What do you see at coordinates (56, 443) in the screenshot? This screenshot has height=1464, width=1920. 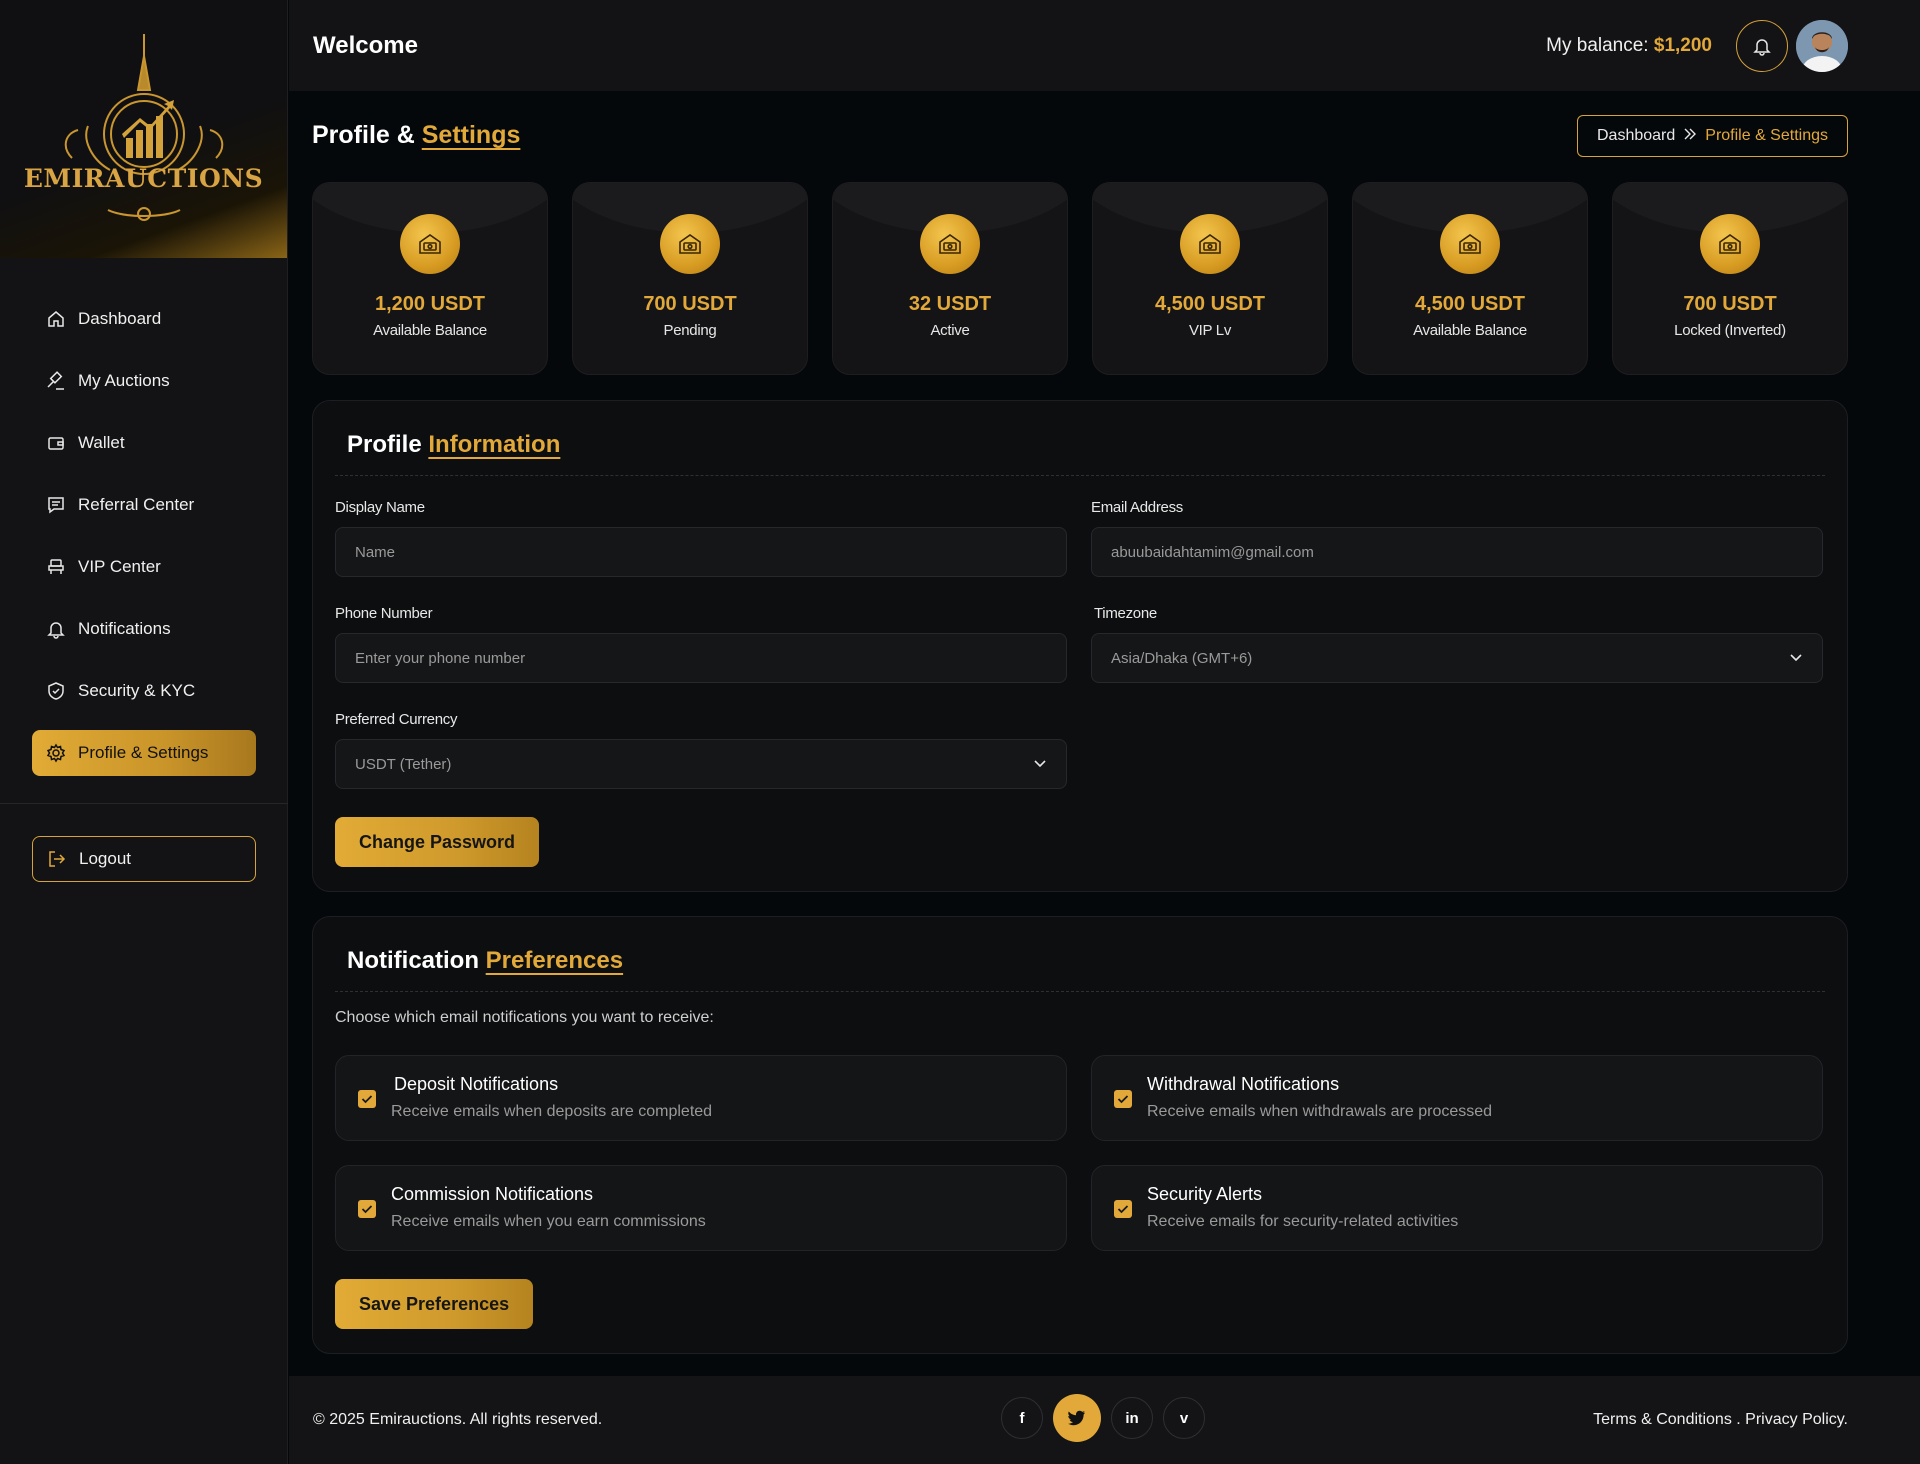 I see `wallet-icon` at bounding box center [56, 443].